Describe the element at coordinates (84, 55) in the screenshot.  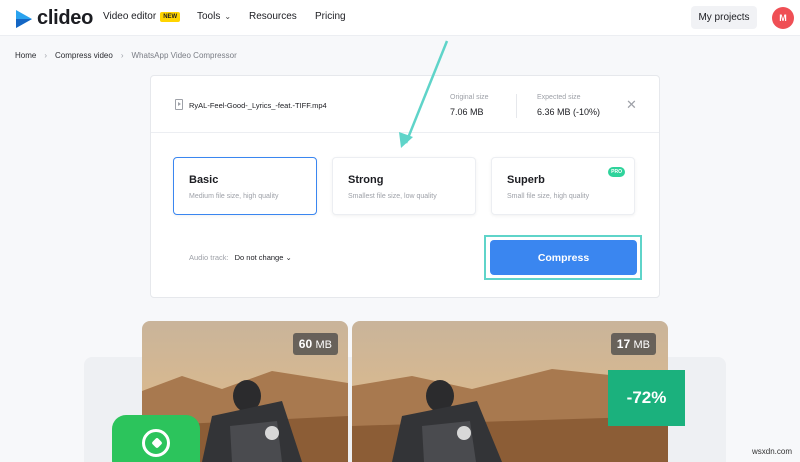
I see `breadcrumb-compress-video: Compress video` at that location.